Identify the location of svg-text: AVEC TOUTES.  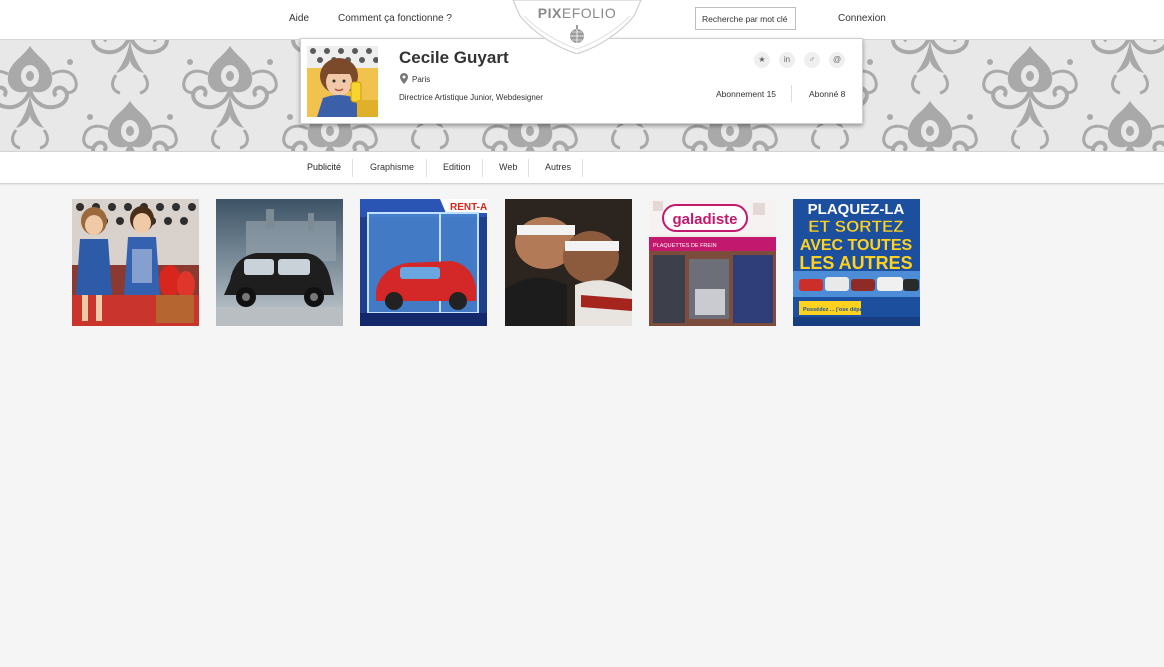
(856, 245).